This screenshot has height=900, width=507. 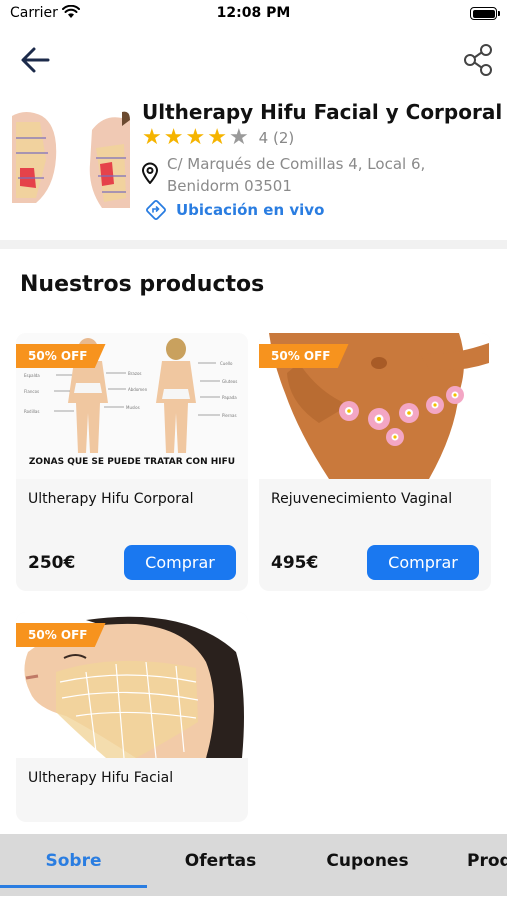 I want to click on product-price: 495€, so click(x=295, y=563).